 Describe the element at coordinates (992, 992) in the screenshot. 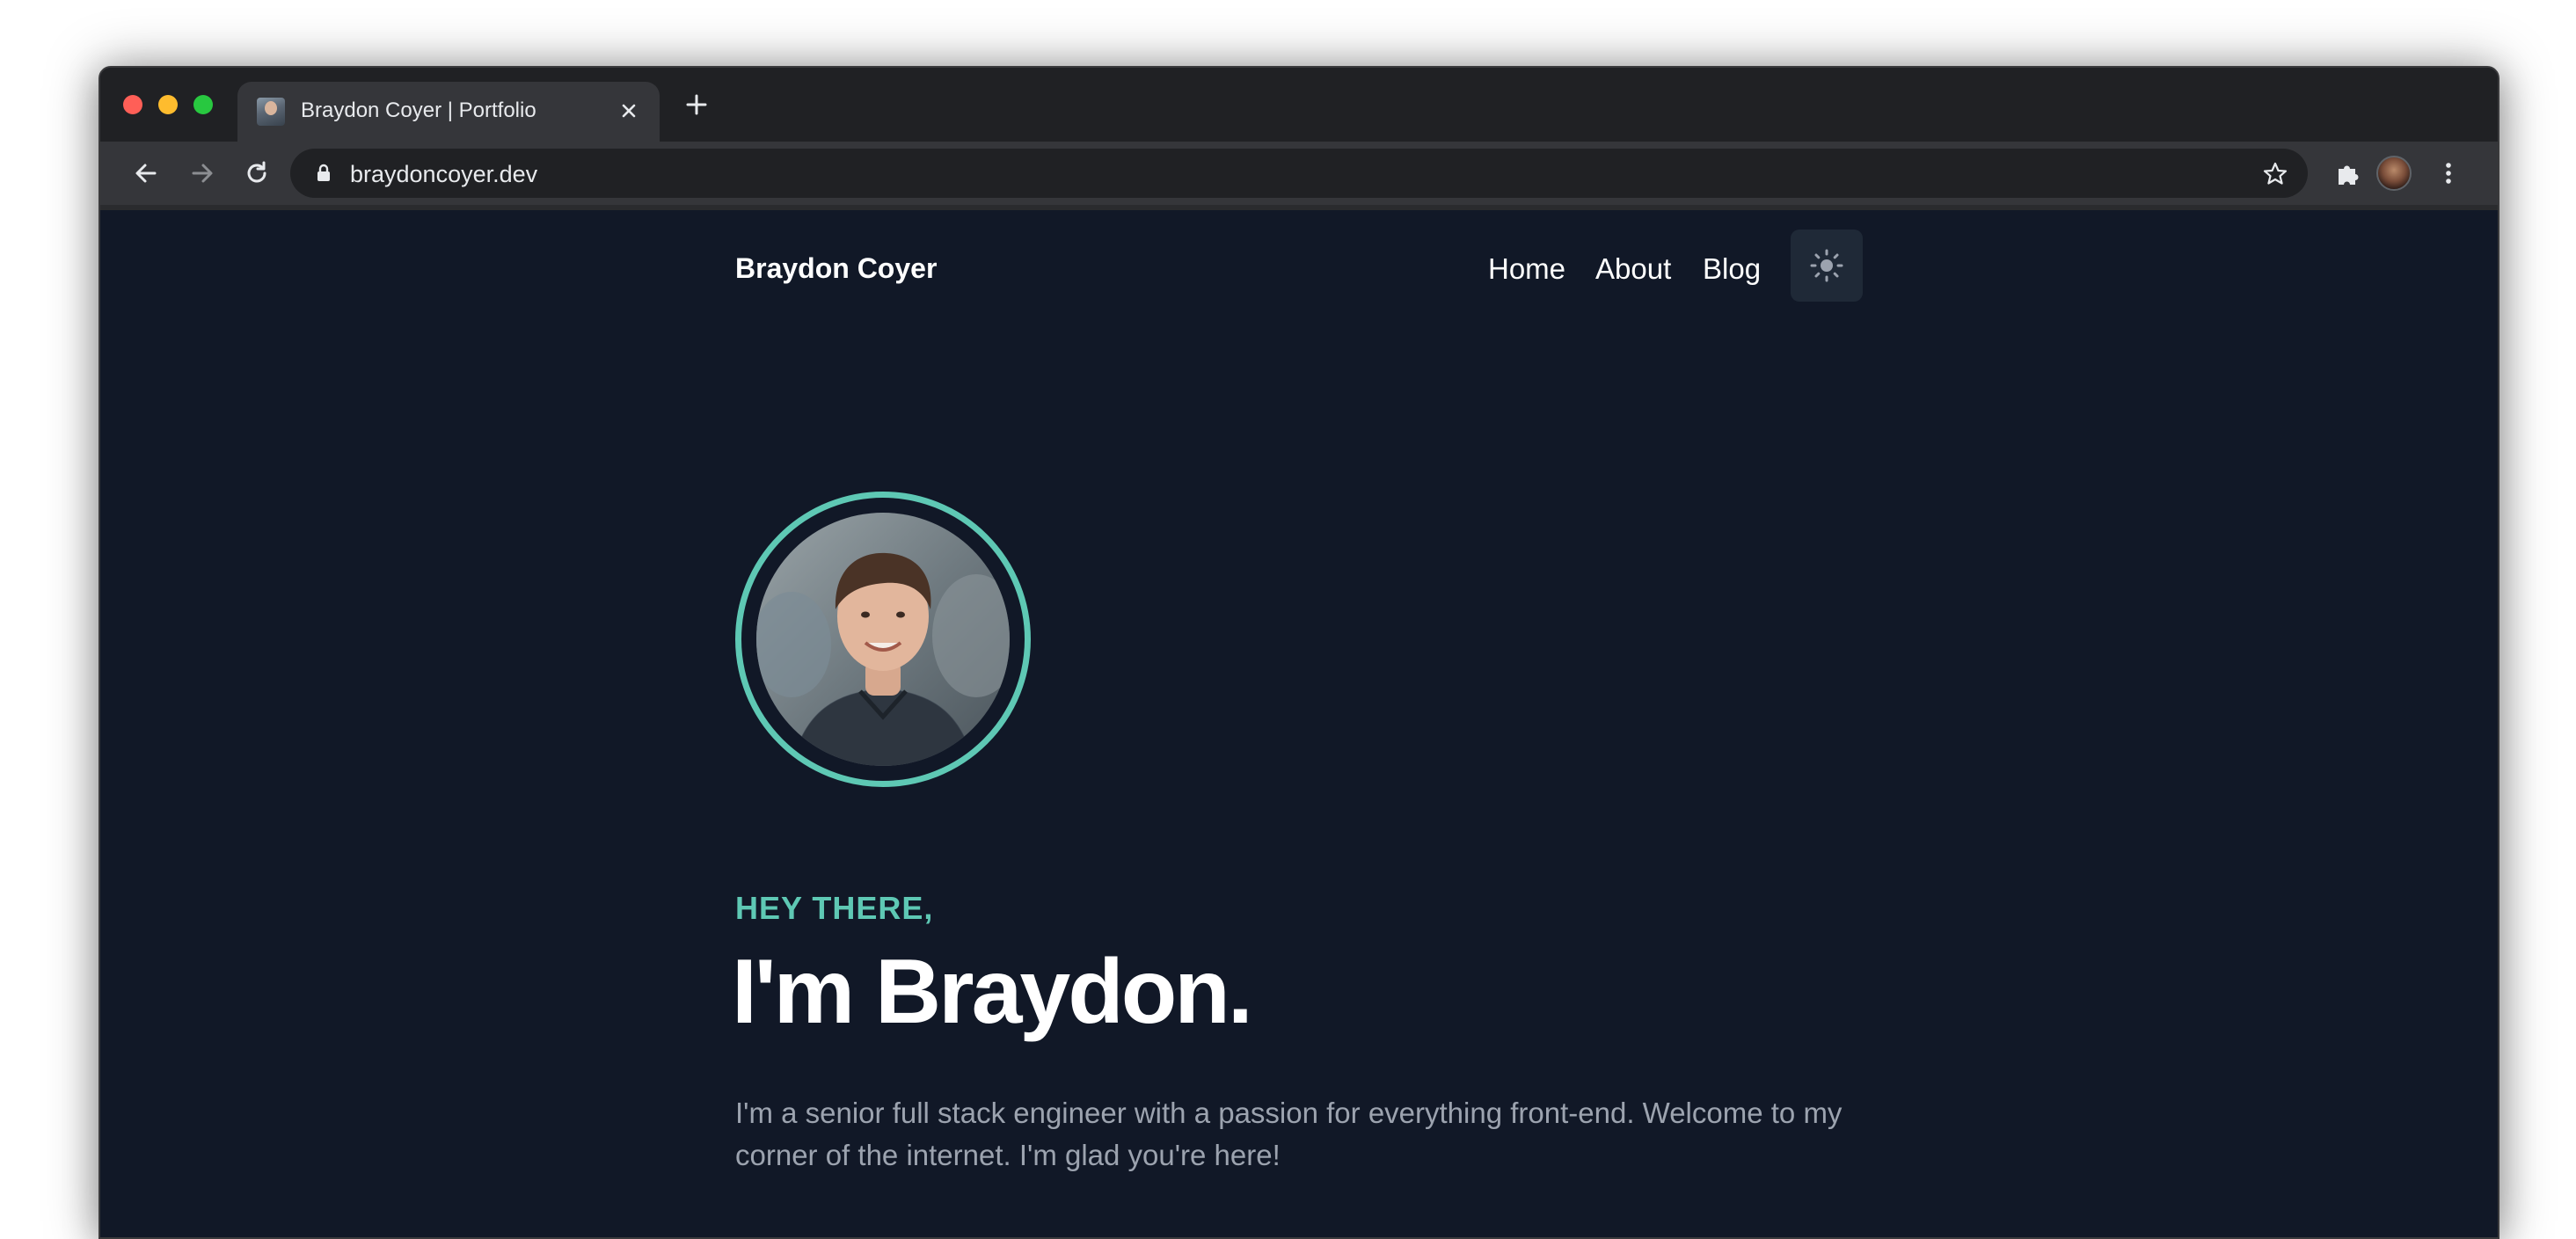

I see `hero-headline: I'm Braydon.` at that location.